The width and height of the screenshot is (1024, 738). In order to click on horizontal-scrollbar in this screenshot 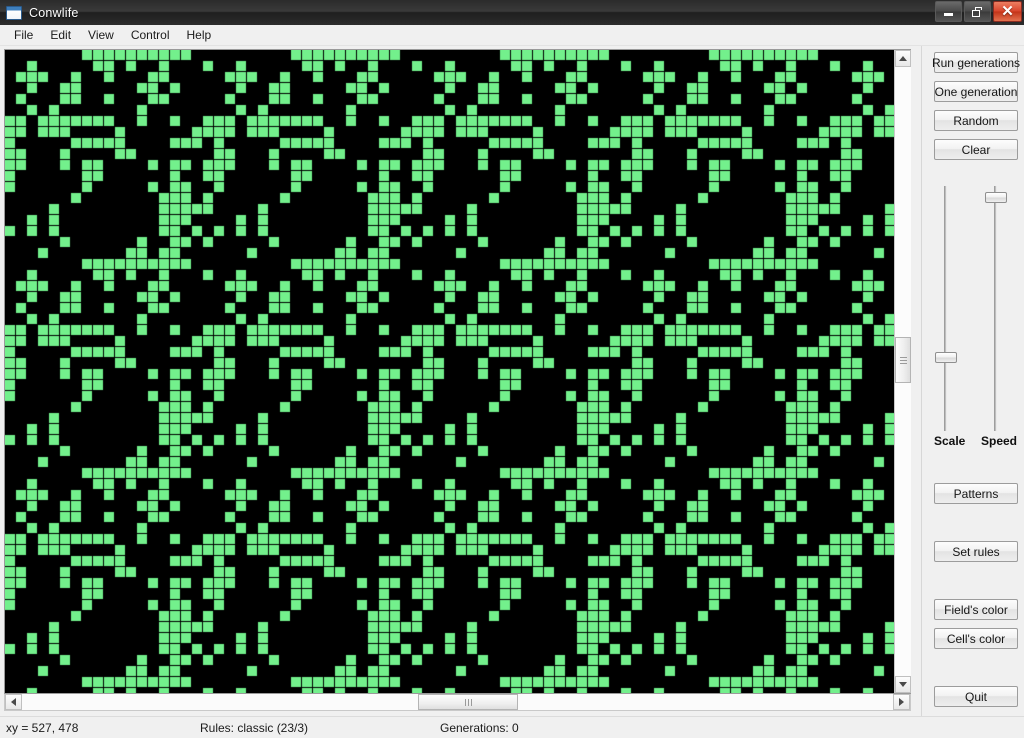, I will do `click(457, 702)`.